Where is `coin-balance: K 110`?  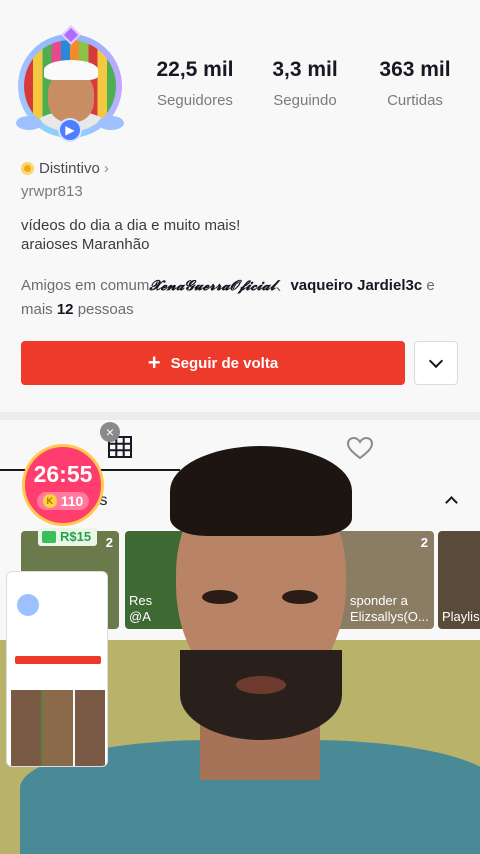 coin-balance: K 110 is located at coordinates (63, 501).